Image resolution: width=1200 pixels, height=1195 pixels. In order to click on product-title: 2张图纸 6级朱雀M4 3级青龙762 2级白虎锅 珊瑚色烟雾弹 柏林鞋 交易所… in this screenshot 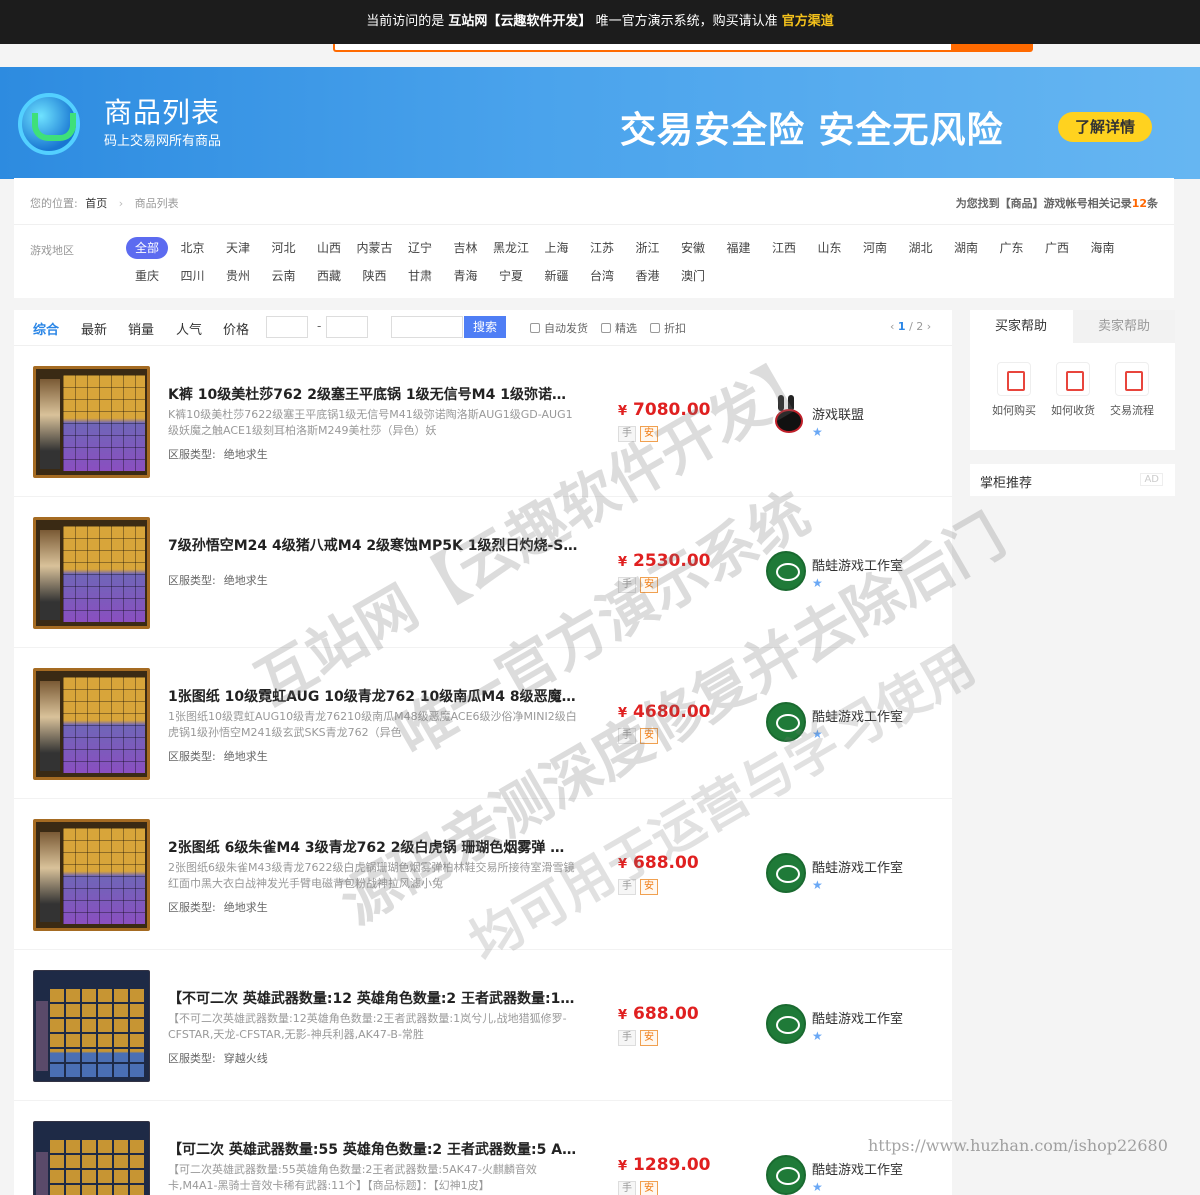, I will do `click(373, 847)`.